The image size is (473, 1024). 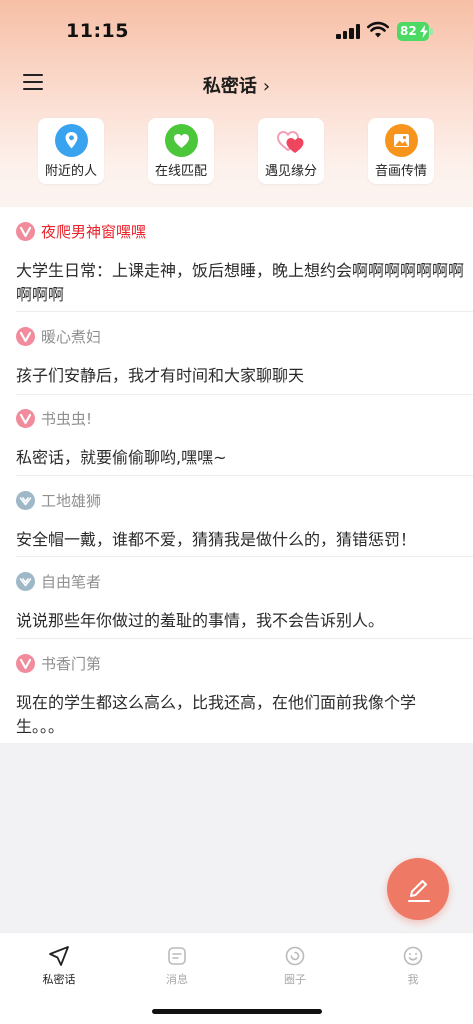 What do you see at coordinates (236, 442) in the screenshot?
I see `list-item: 书虫虫! 私密话，就要偷偷聊哟,嘿嘿~` at bounding box center [236, 442].